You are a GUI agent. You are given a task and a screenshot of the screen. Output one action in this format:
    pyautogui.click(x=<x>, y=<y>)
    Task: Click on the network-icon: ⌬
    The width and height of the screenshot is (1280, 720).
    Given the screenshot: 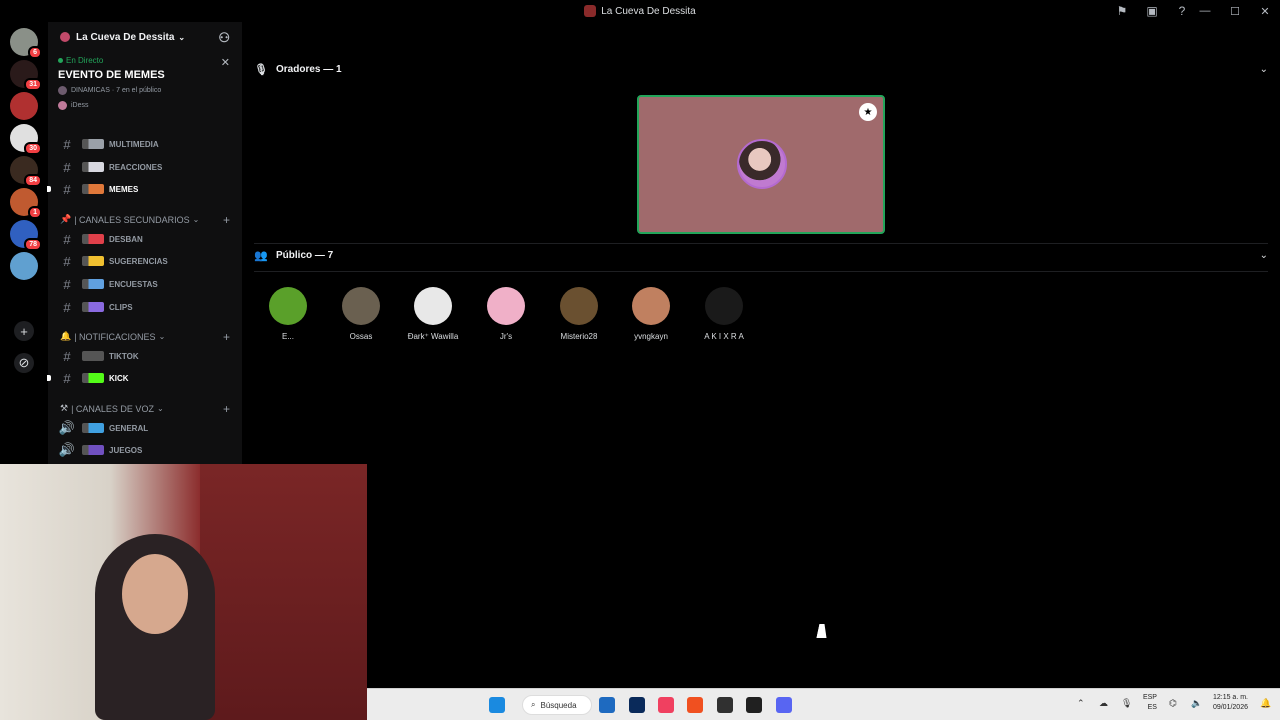 What is the action you would take?
    pyautogui.click(x=1174, y=703)
    